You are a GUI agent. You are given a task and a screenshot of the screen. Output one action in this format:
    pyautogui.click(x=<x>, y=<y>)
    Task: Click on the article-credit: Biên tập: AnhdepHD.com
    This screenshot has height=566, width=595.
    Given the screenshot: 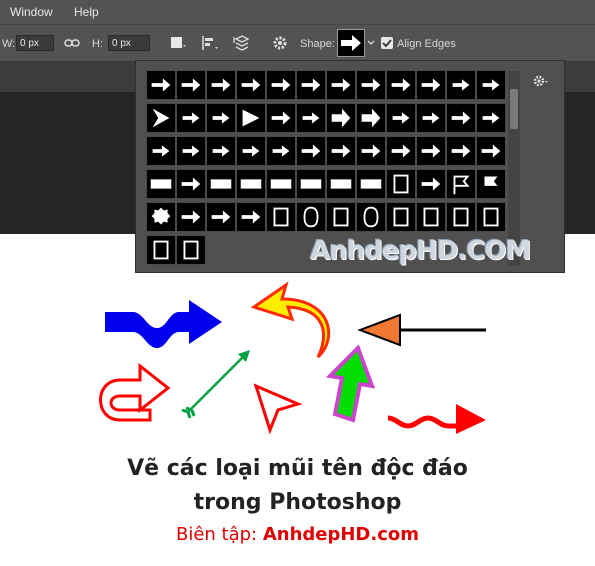 What is the action you would take?
    pyautogui.click(x=297, y=534)
    